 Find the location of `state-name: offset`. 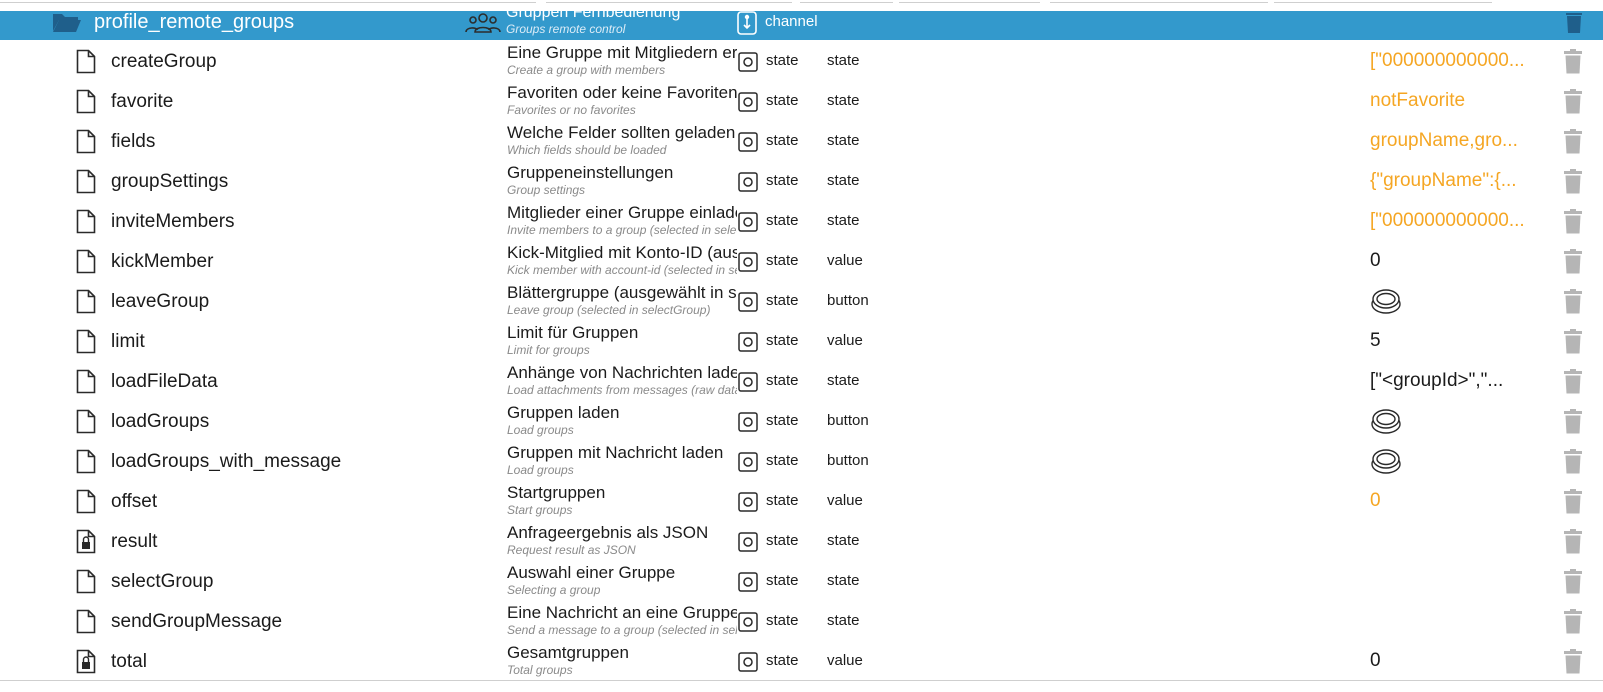

state-name: offset is located at coordinates (134, 501).